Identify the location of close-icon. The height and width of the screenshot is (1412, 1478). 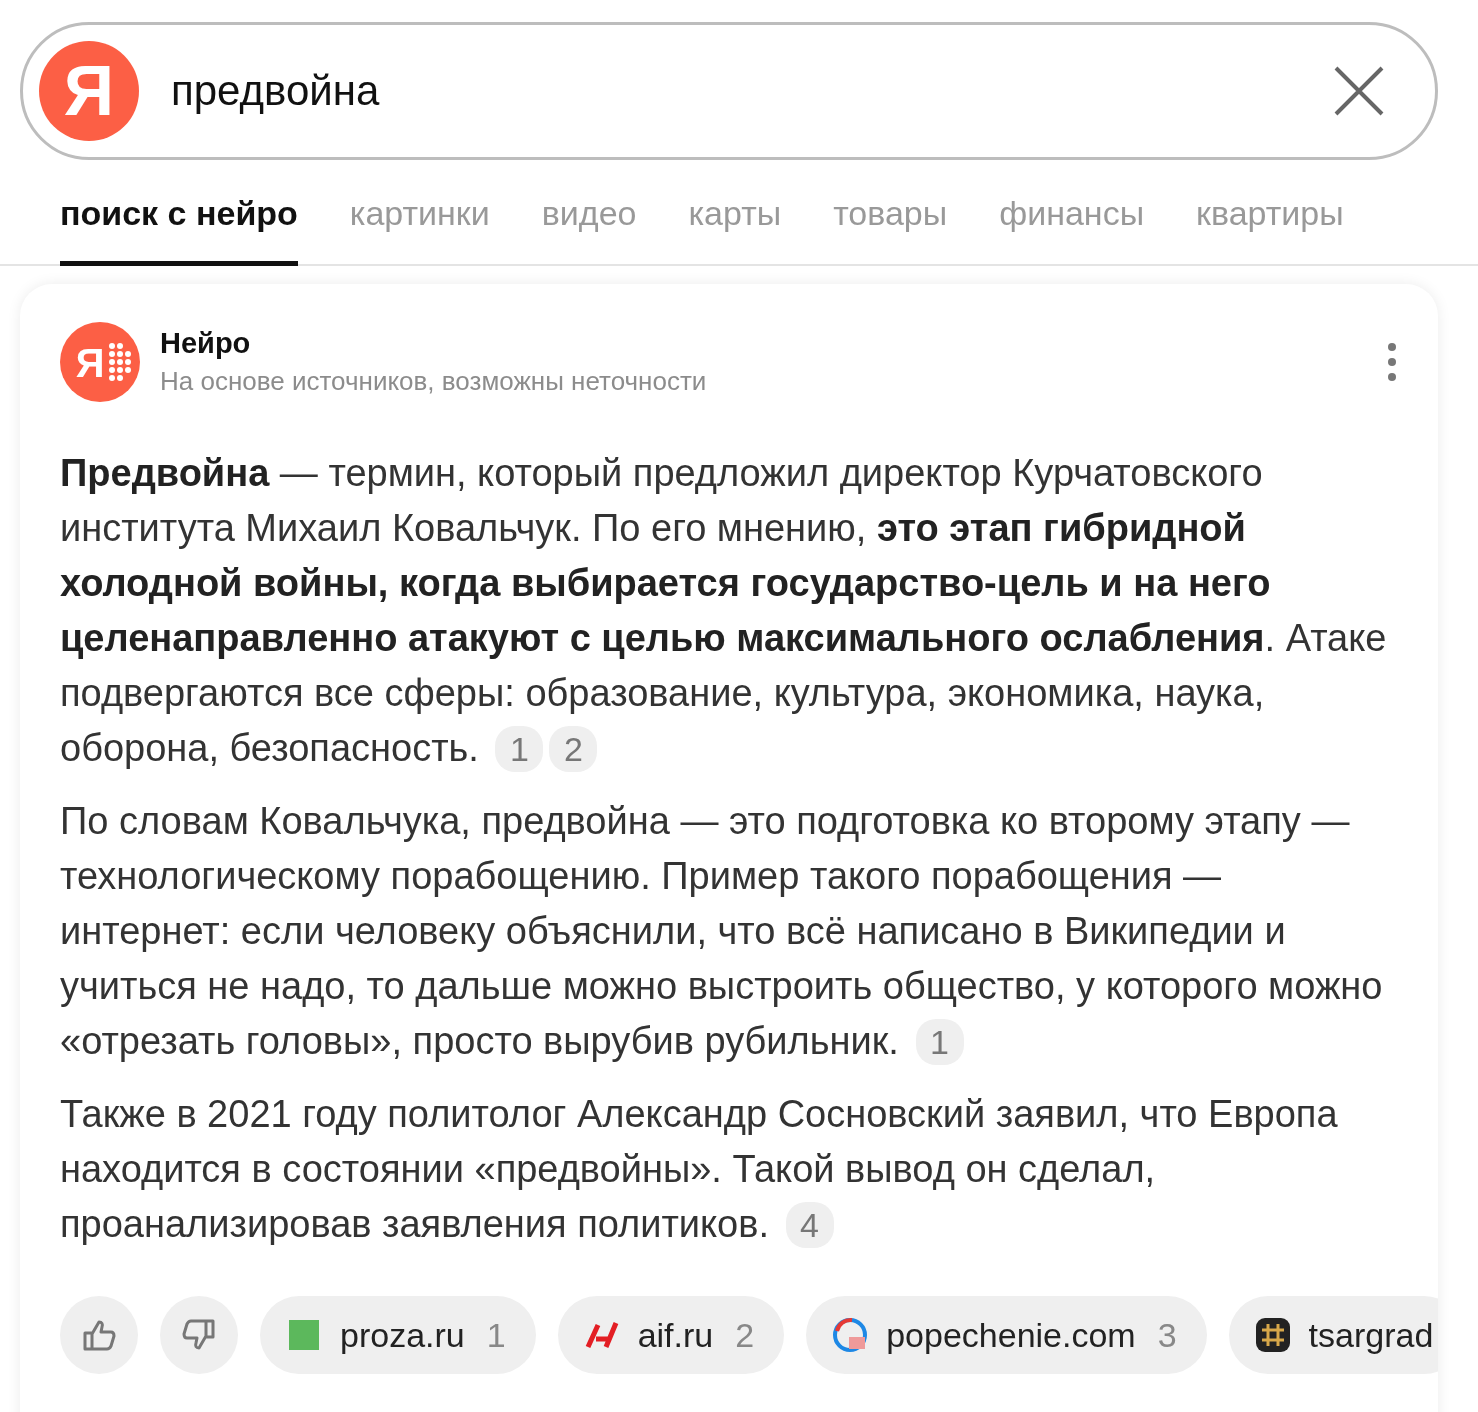
(1359, 91).